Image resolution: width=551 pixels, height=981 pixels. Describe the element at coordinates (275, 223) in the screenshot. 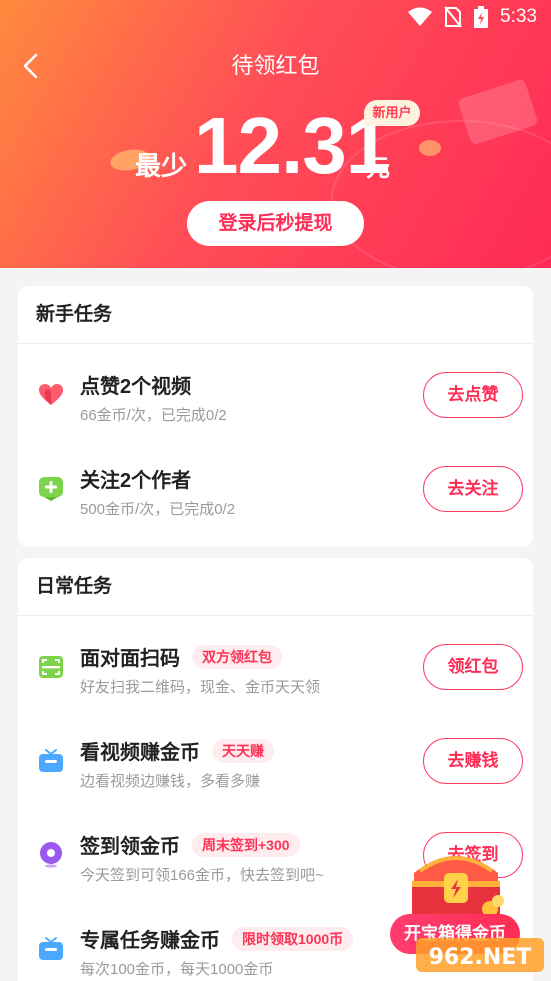

I see `login-withdraw-button: 登录后秒提现` at that location.